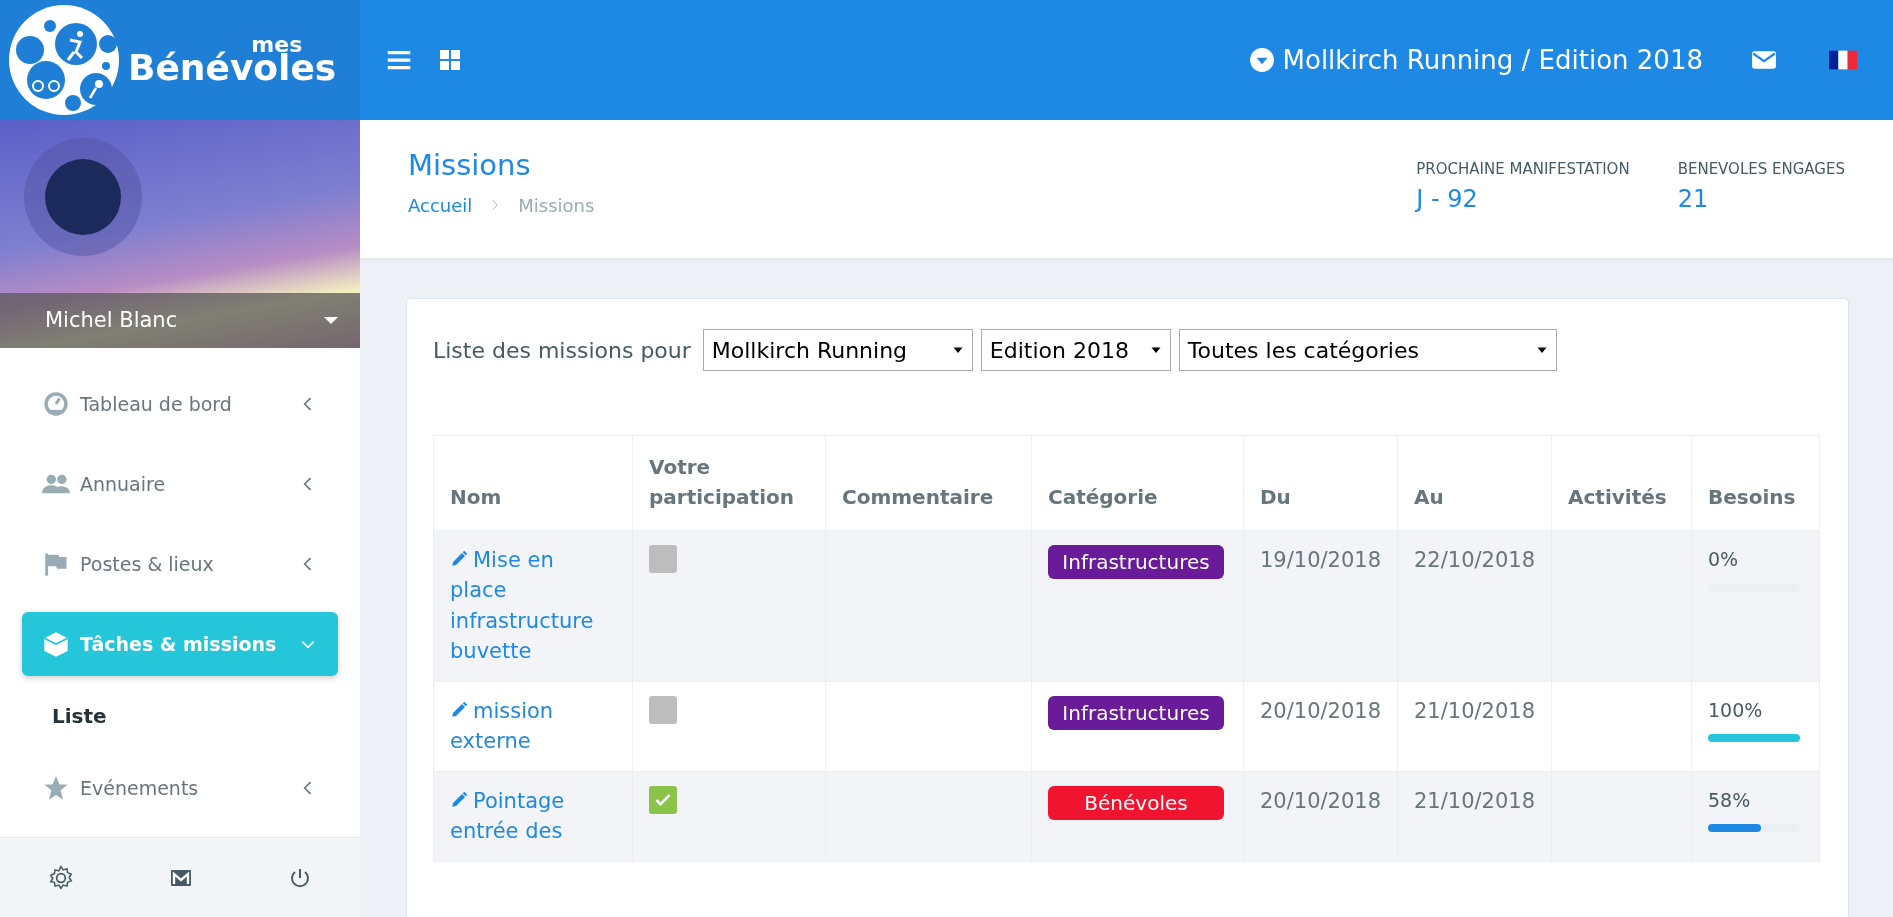 The image size is (1893, 917). I want to click on column-header: Nom, so click(533, 483).